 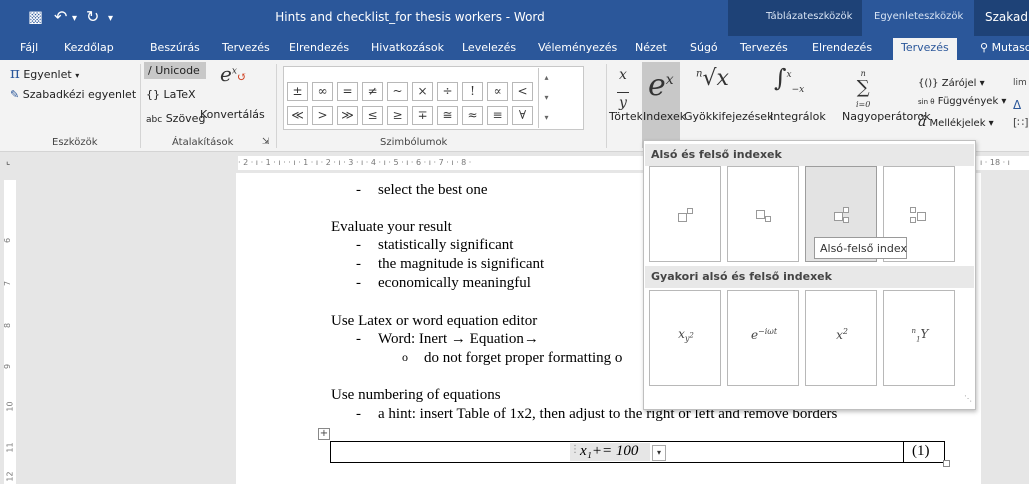 What do you see at coordinates (29, 47) in the screenshot?
I see `tab-file: Fájl` at bounding box center [29, 47].